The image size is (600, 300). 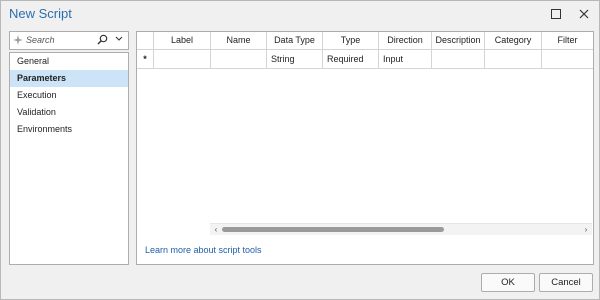 What do you see at coordinates (351, 59) in the screenshot?
I see `cell-type: Required` at bounding box center [351, 59].